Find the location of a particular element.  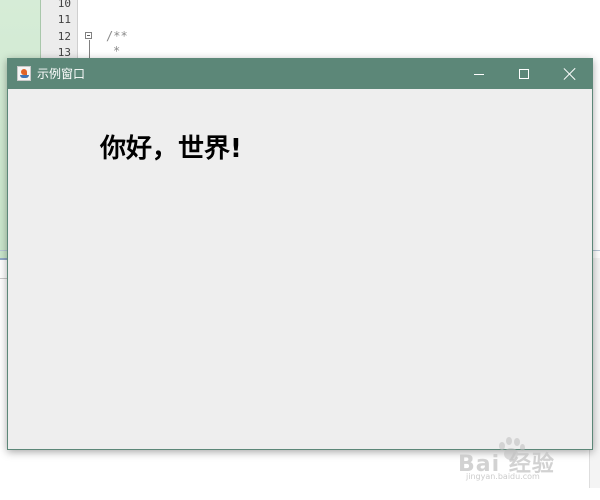

minimize-button is located at coordinates (479, 74).